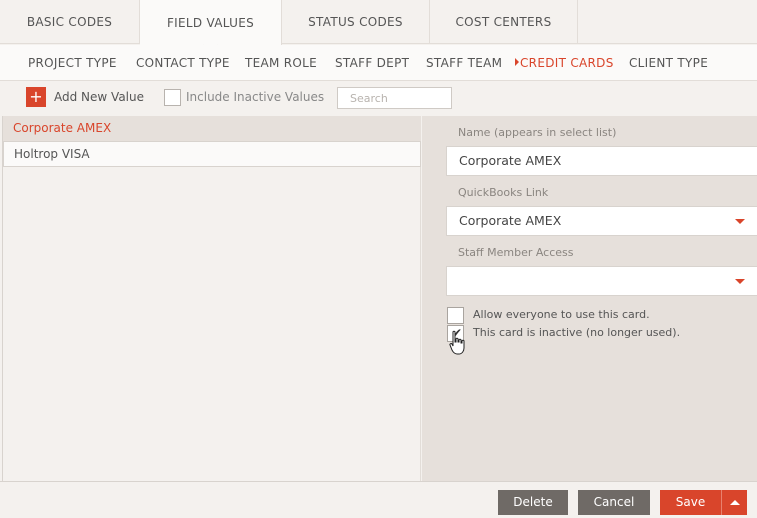  Describe the element at coordinates (516, 252) in the screenshot. I see `staff-access-label: Staff Member Access` at that location.